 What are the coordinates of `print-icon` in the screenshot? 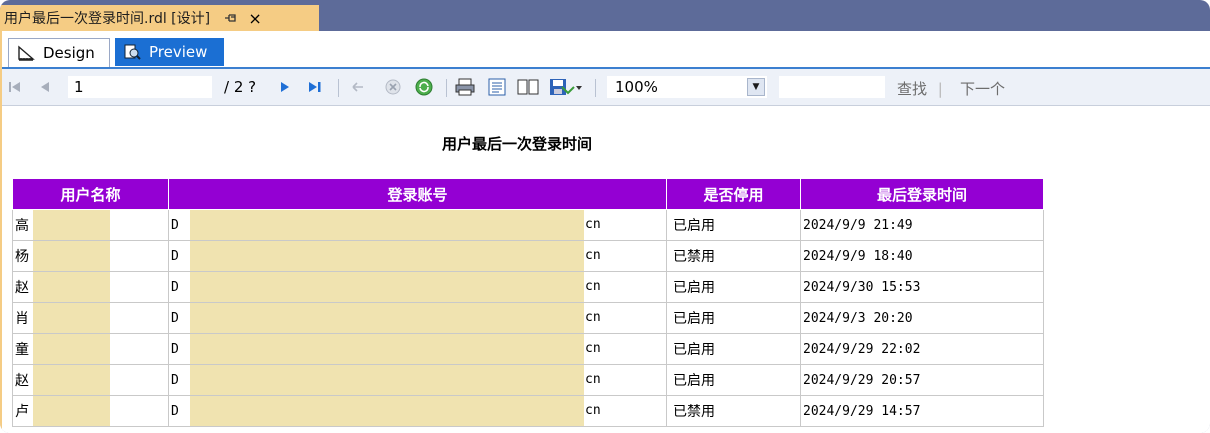 It's located at (465, 87).